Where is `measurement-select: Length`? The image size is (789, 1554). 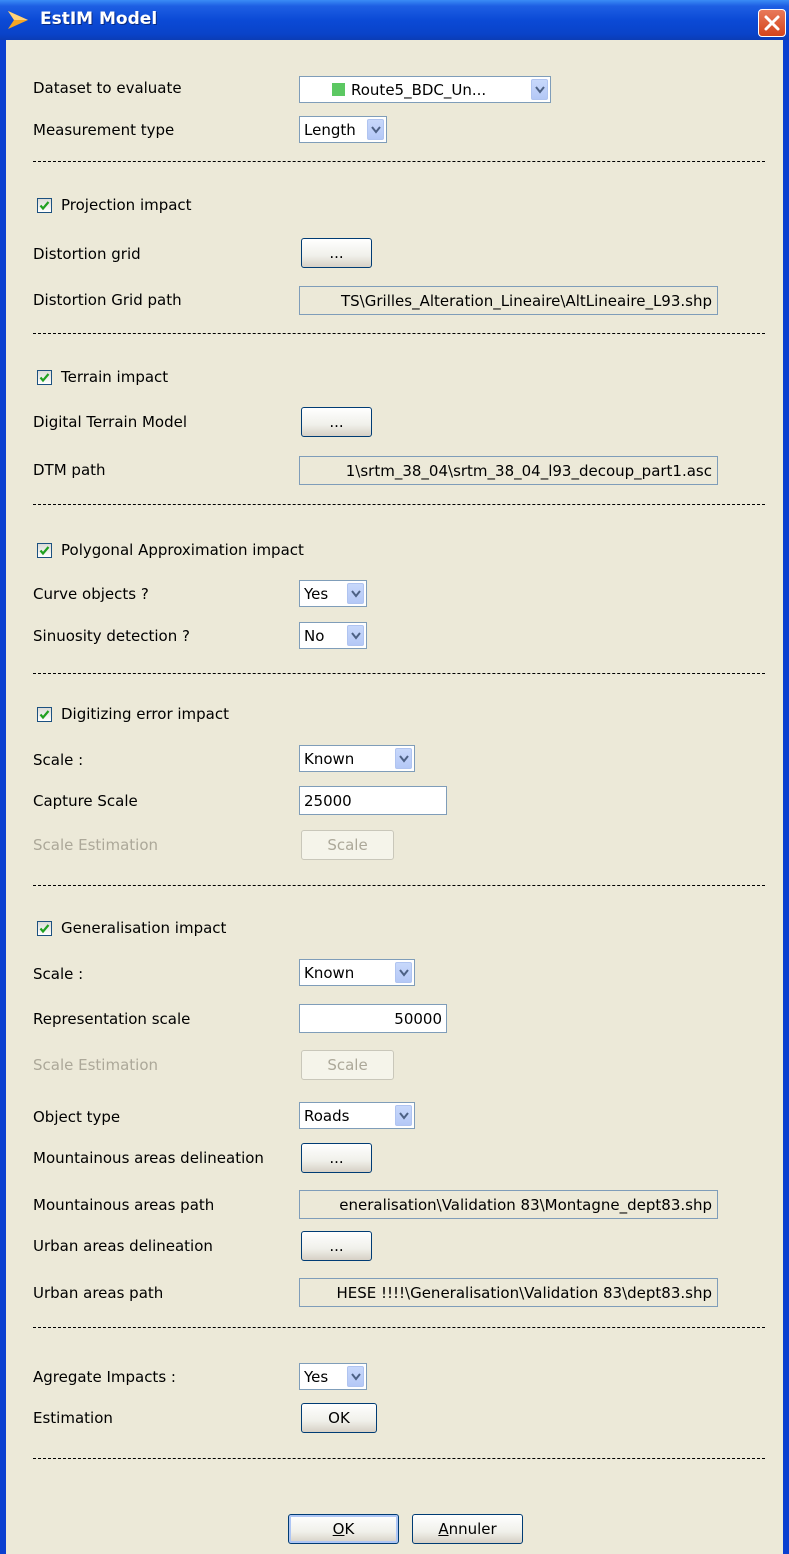 measurement-select: Length is located at coordinates (343, 129).